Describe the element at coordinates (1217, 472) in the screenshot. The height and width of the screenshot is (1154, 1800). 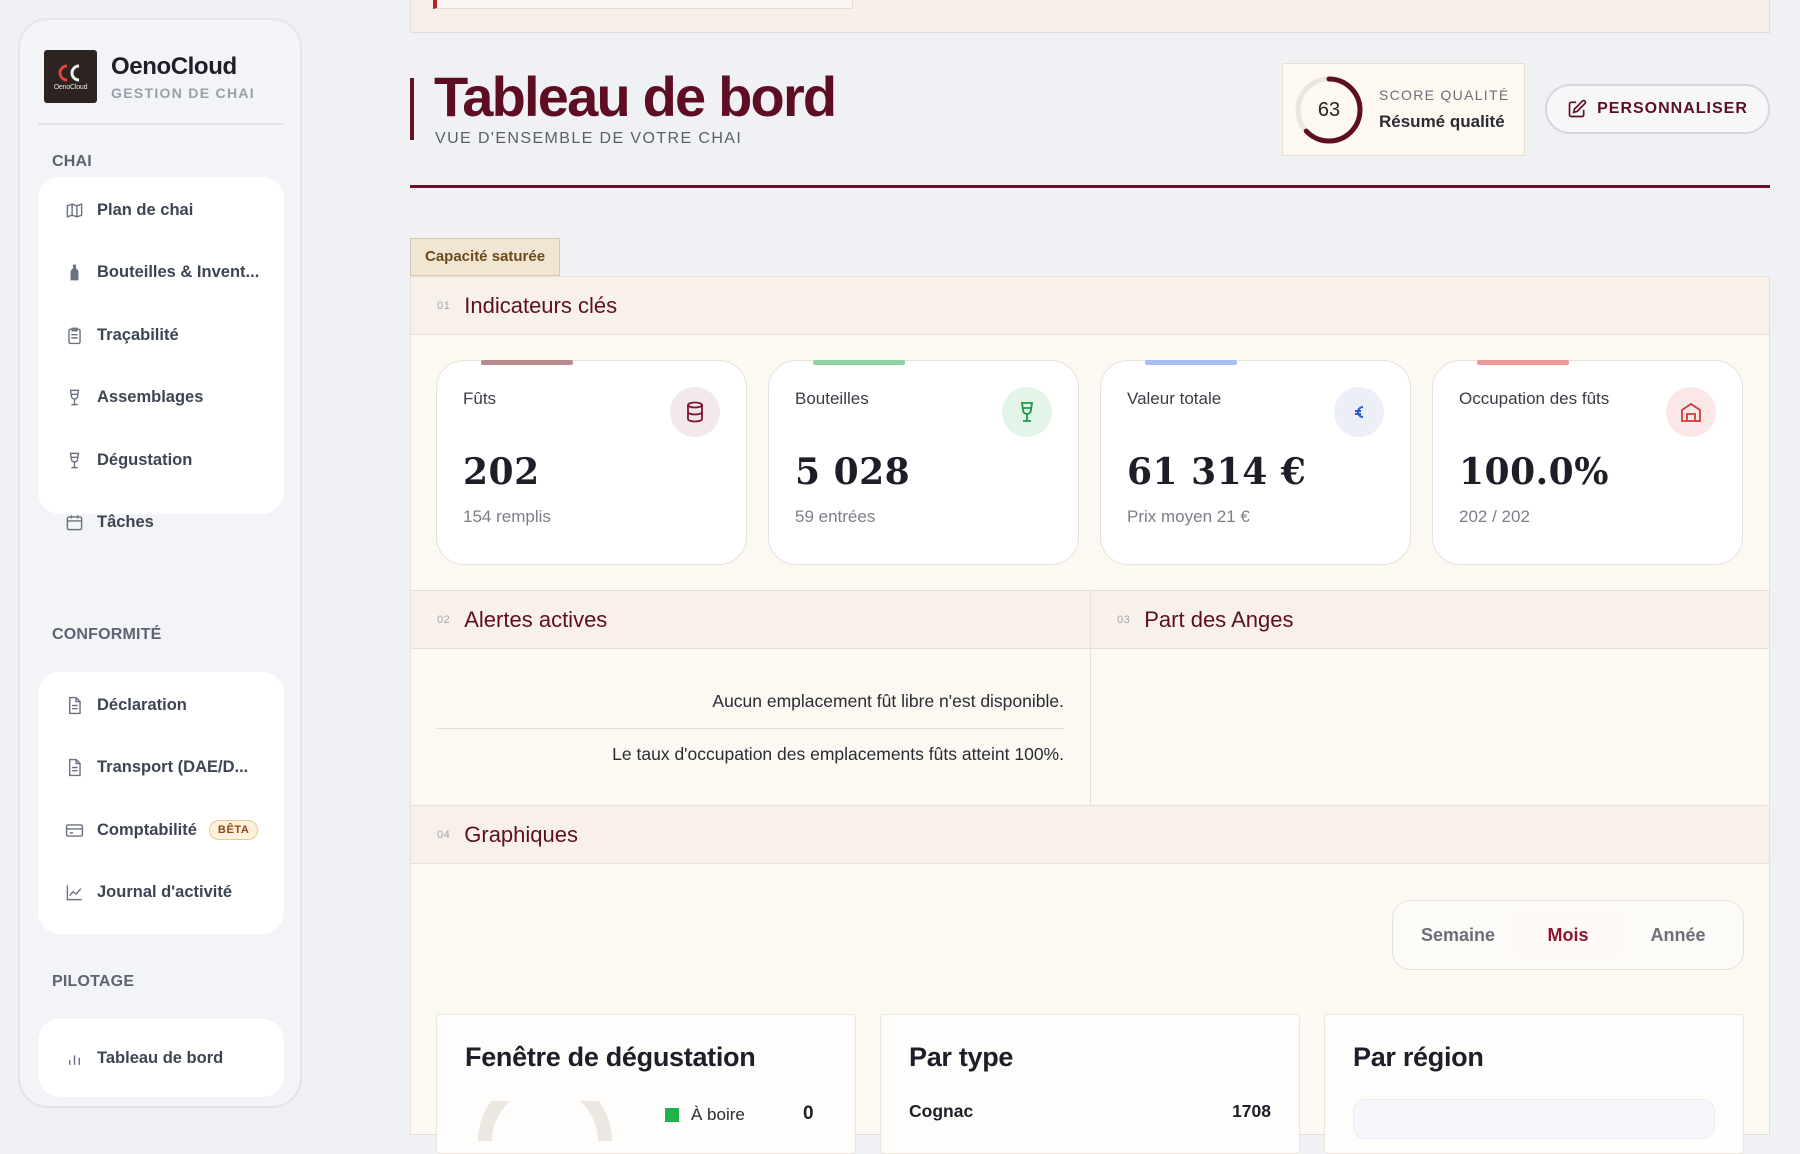
I see `kpi-value: 61 314 €` at that location.